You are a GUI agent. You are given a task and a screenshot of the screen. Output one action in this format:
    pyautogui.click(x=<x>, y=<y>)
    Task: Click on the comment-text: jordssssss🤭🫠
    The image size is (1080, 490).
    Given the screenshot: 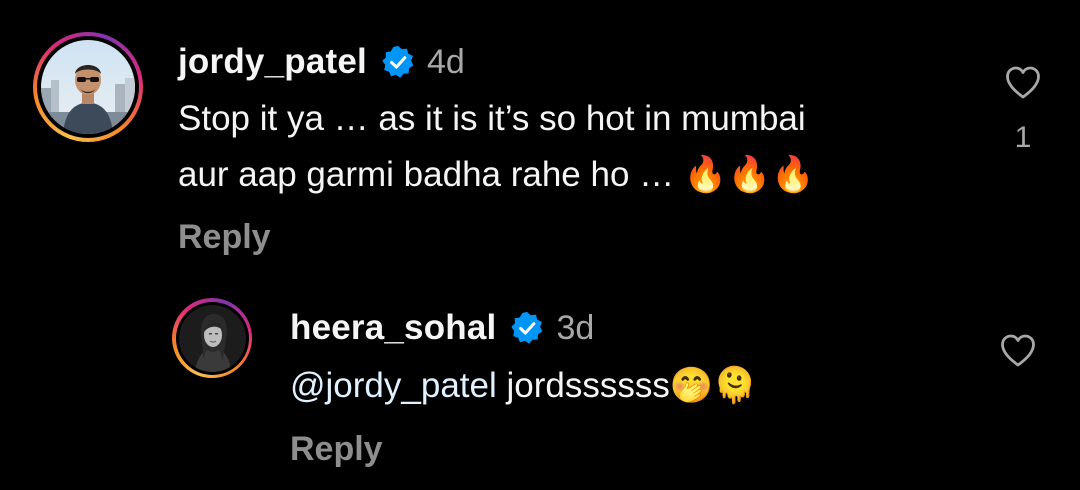 What is the action you would take?
    pyautogui.click(x=627, y=385)
    